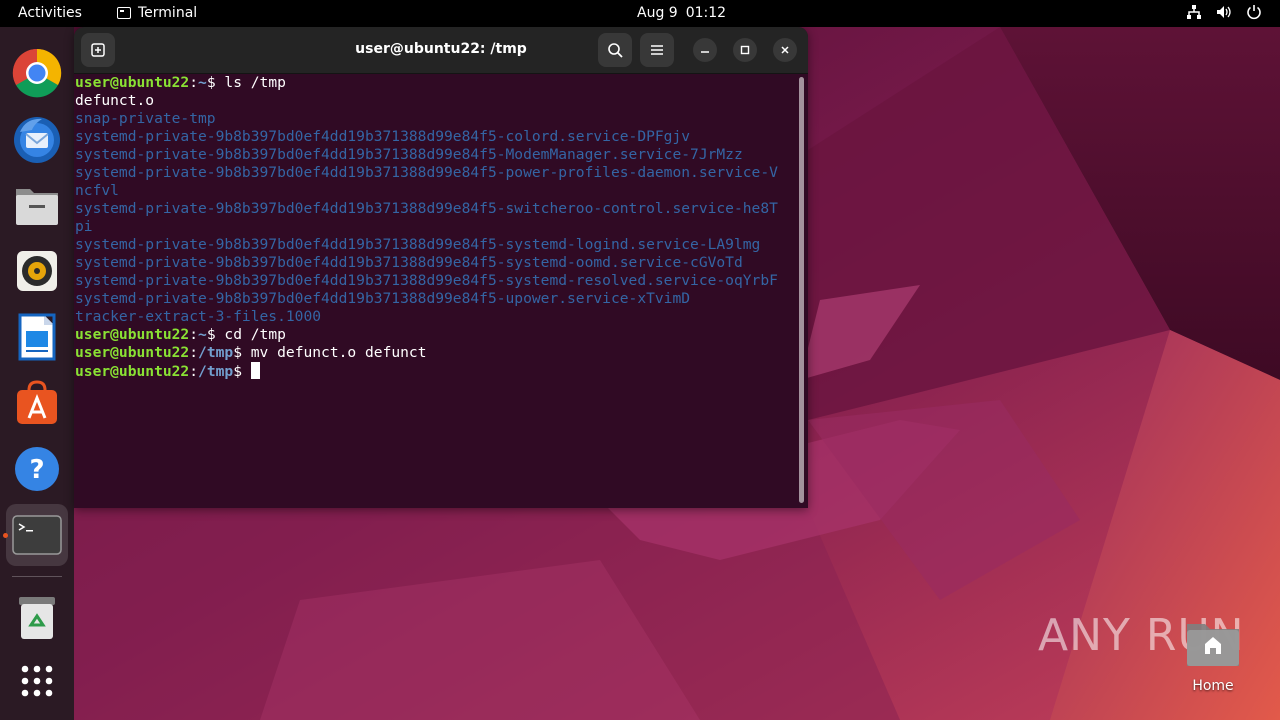  Describe the element at coordinates (657, 13) in the screenshot. I see `clock-date: Aug 9` at that location.